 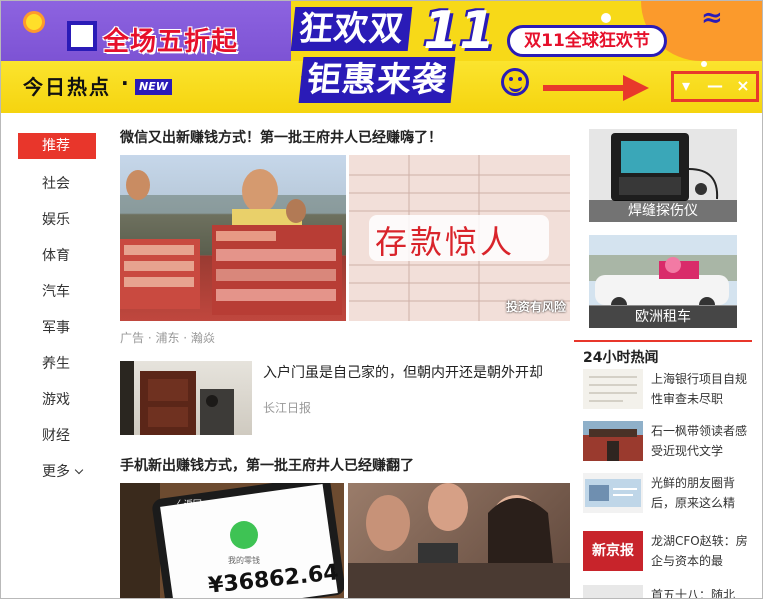 I want to click on hot-news-item: 光鲜的朋友圈背后，原来这么精, so click(x=668, y=494).